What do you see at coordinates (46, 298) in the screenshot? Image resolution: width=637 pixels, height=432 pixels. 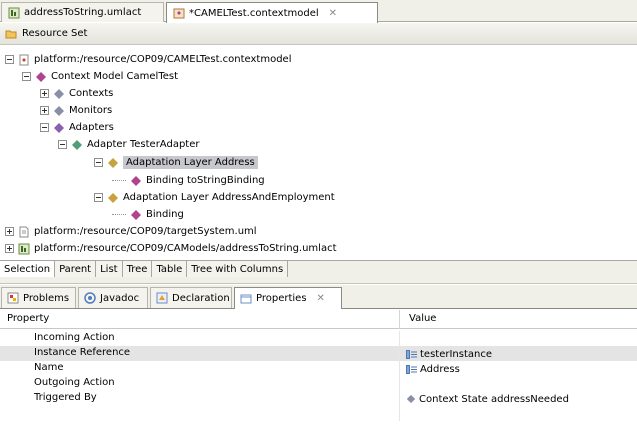 I see `tab-label: Problems` at bounding box center [46, 298].